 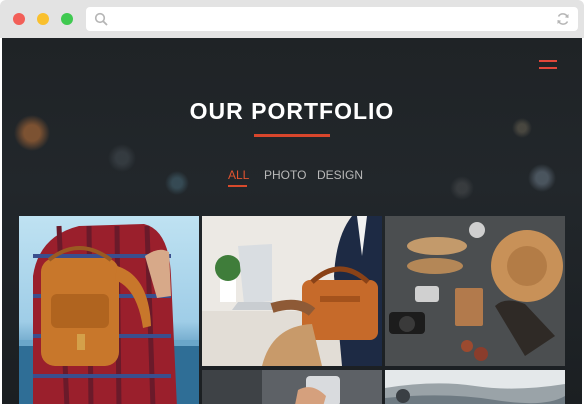 What do you see at coordinates (19, 19) in the screenshot?
I see `close-window-button` at bounding box center [19, 19].